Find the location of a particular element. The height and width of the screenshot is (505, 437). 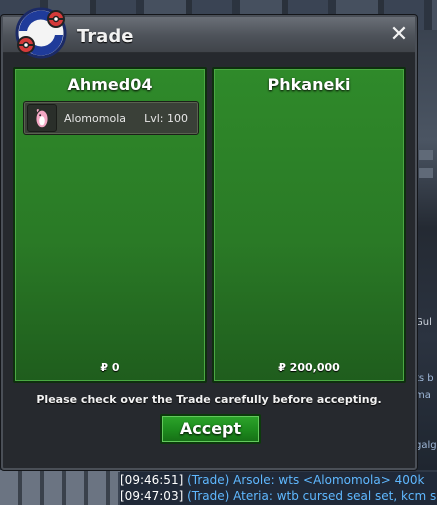

alomomola-sprite-icon is located at coordinates (42, 118).